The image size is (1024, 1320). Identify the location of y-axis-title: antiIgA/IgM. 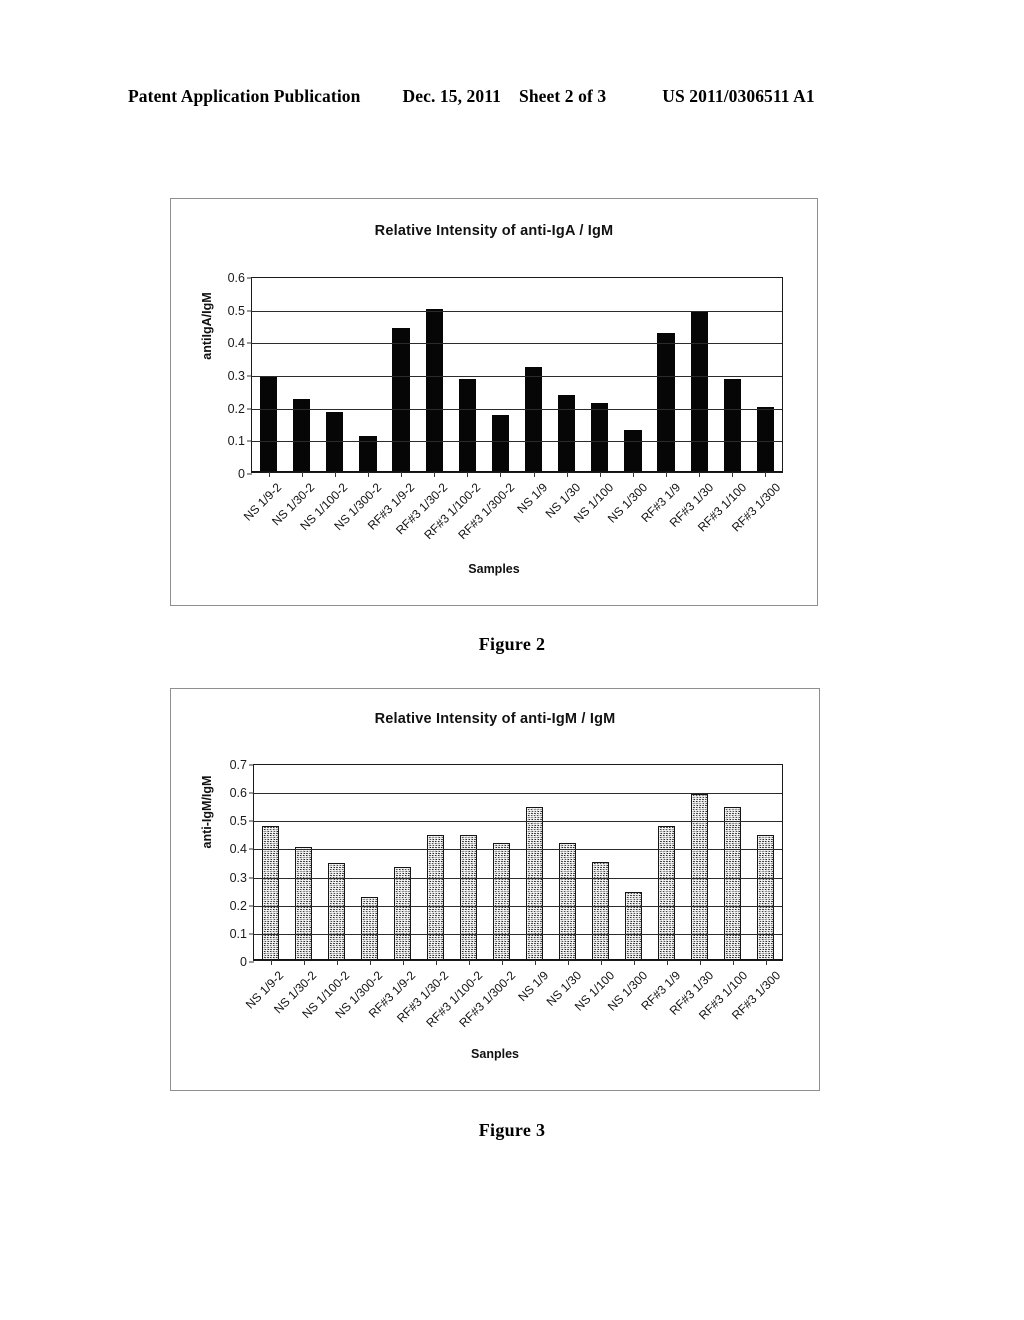
(207, 326).